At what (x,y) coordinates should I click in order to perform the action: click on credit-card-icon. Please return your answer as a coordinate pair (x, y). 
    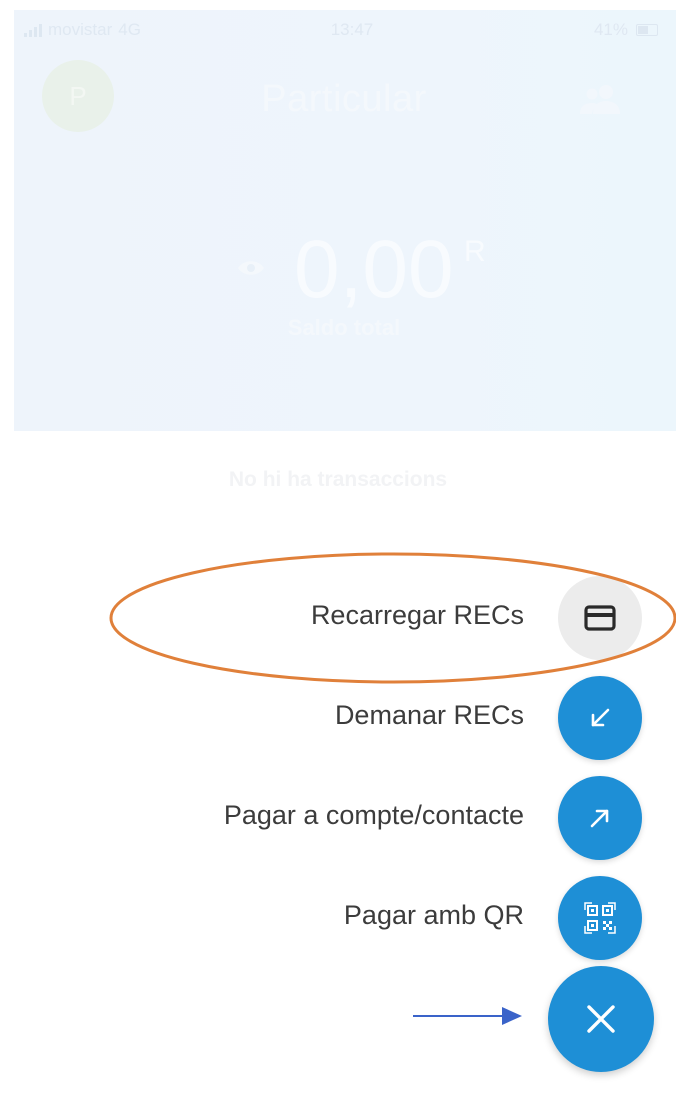
    Looking at the image, I should click on (600, 618).